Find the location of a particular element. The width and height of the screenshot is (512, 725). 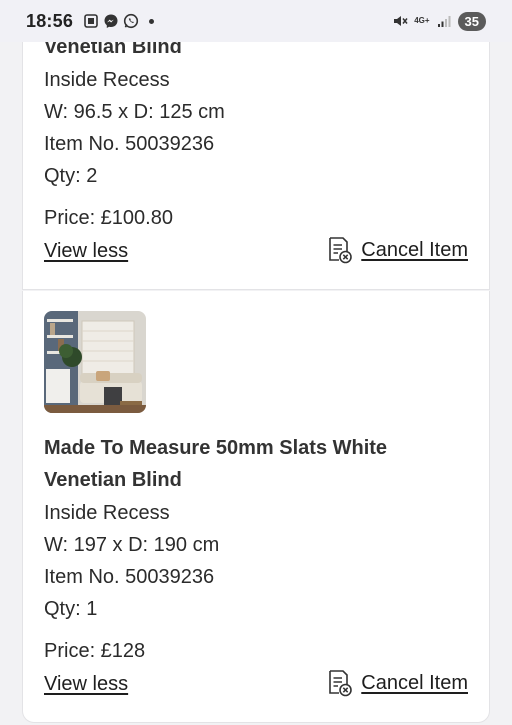

item-title-line1: Made To Measure 50mm Slats White is located at coordinates (216, 448).